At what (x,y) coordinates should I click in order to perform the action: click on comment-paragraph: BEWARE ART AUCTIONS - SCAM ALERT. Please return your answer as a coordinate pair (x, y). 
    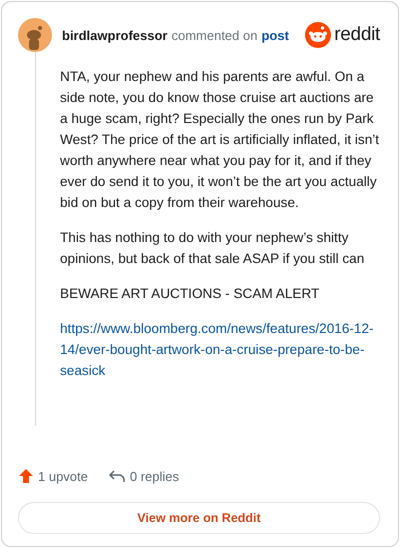
    Looking at the image, I should click on (190, 294).